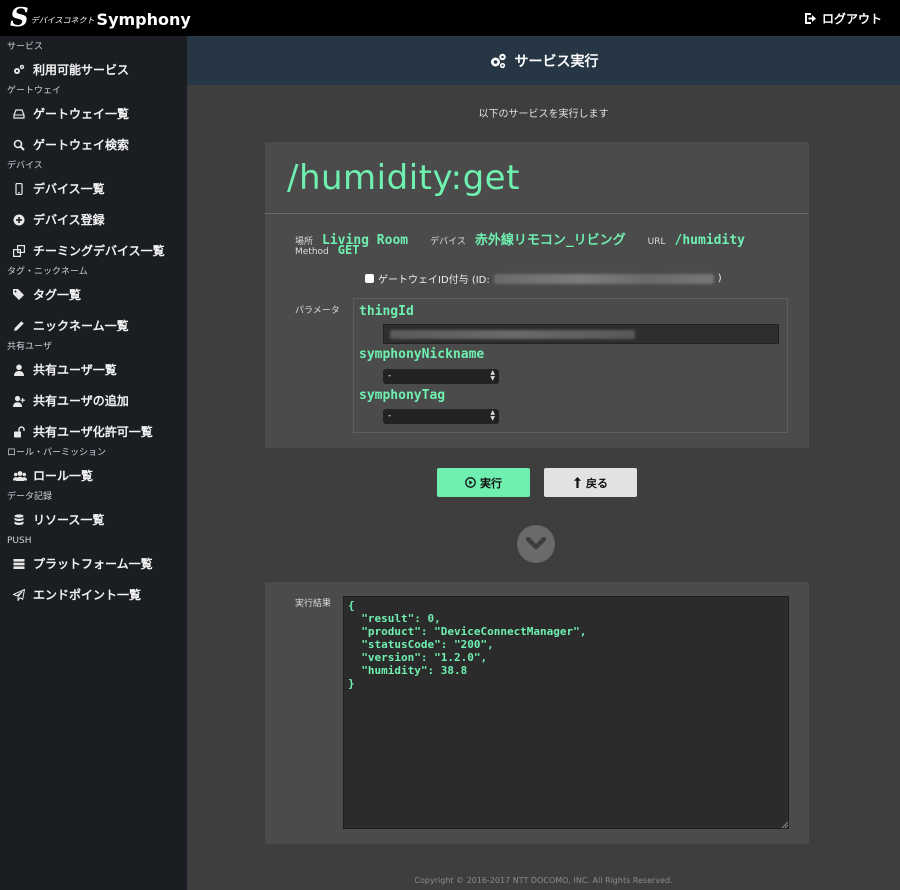 This screenshot has height=890, width=900. What do you see at coordinates (19, 18) in the screenshot?
I see `logo-mark: S` at bounding box center [19, 18].